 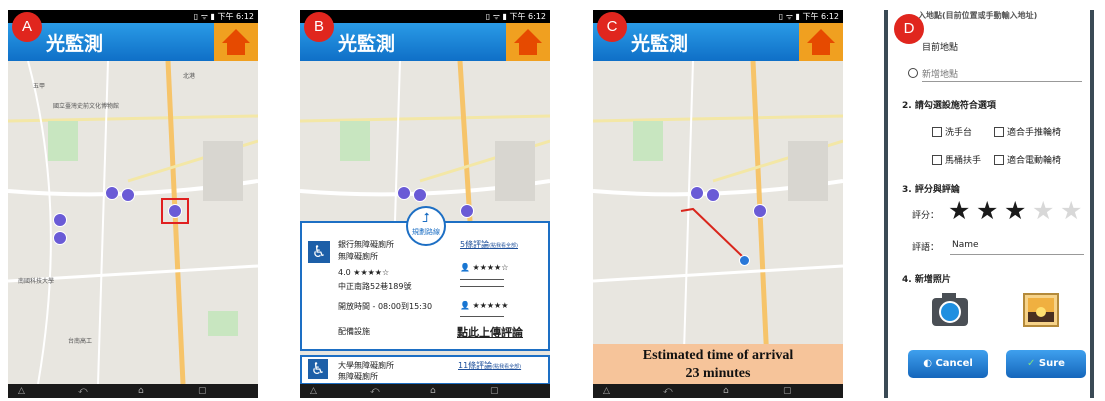 What do you see at coordinates (27, 27) in the screenshot?
I see `panel-label: A` at bounding box center [27, 27].